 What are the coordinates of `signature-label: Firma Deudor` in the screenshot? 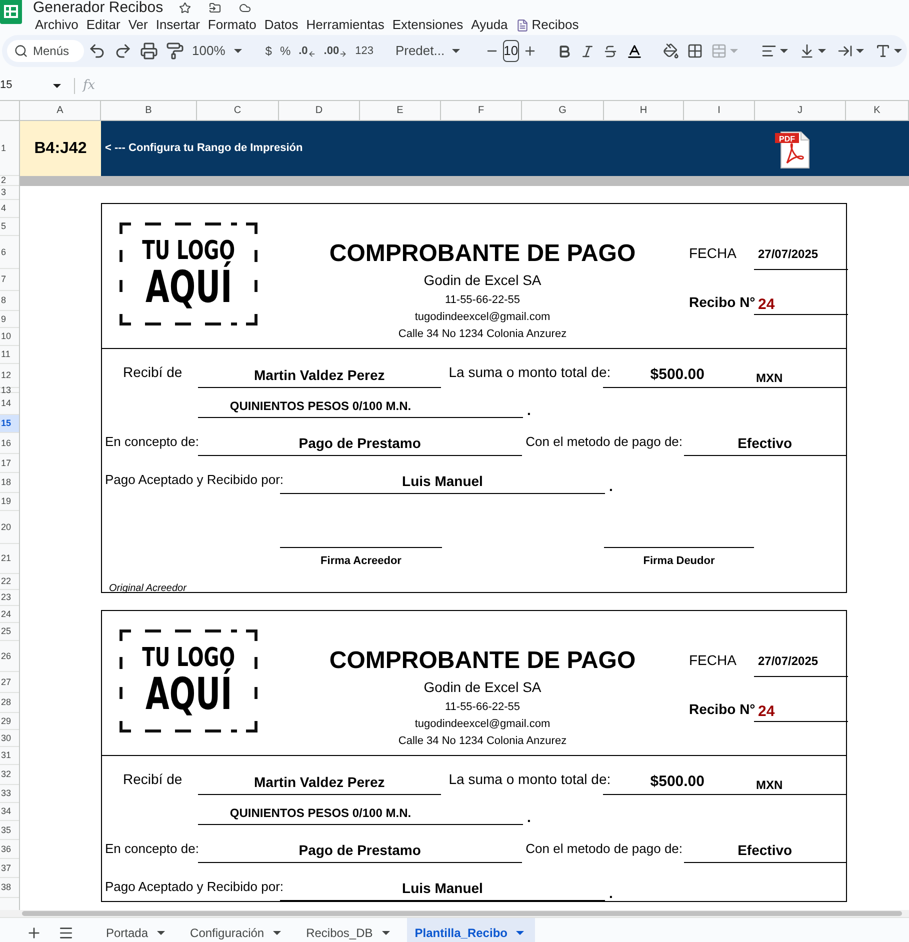 It's located at (679, 562).